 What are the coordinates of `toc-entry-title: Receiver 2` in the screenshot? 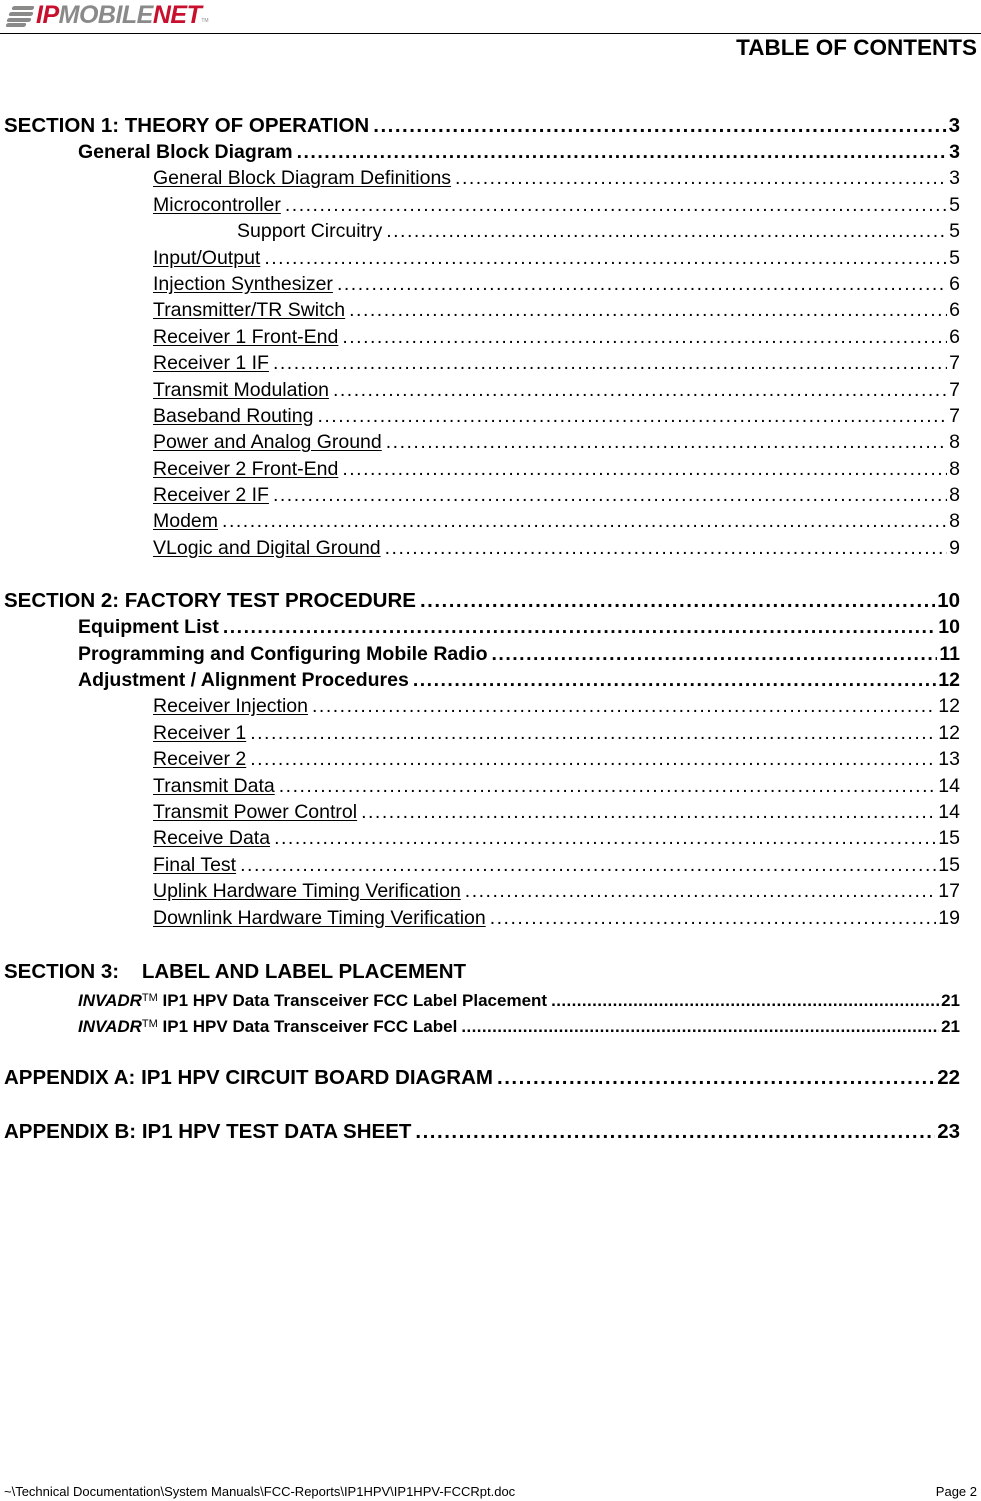 It's located at (200, 759).